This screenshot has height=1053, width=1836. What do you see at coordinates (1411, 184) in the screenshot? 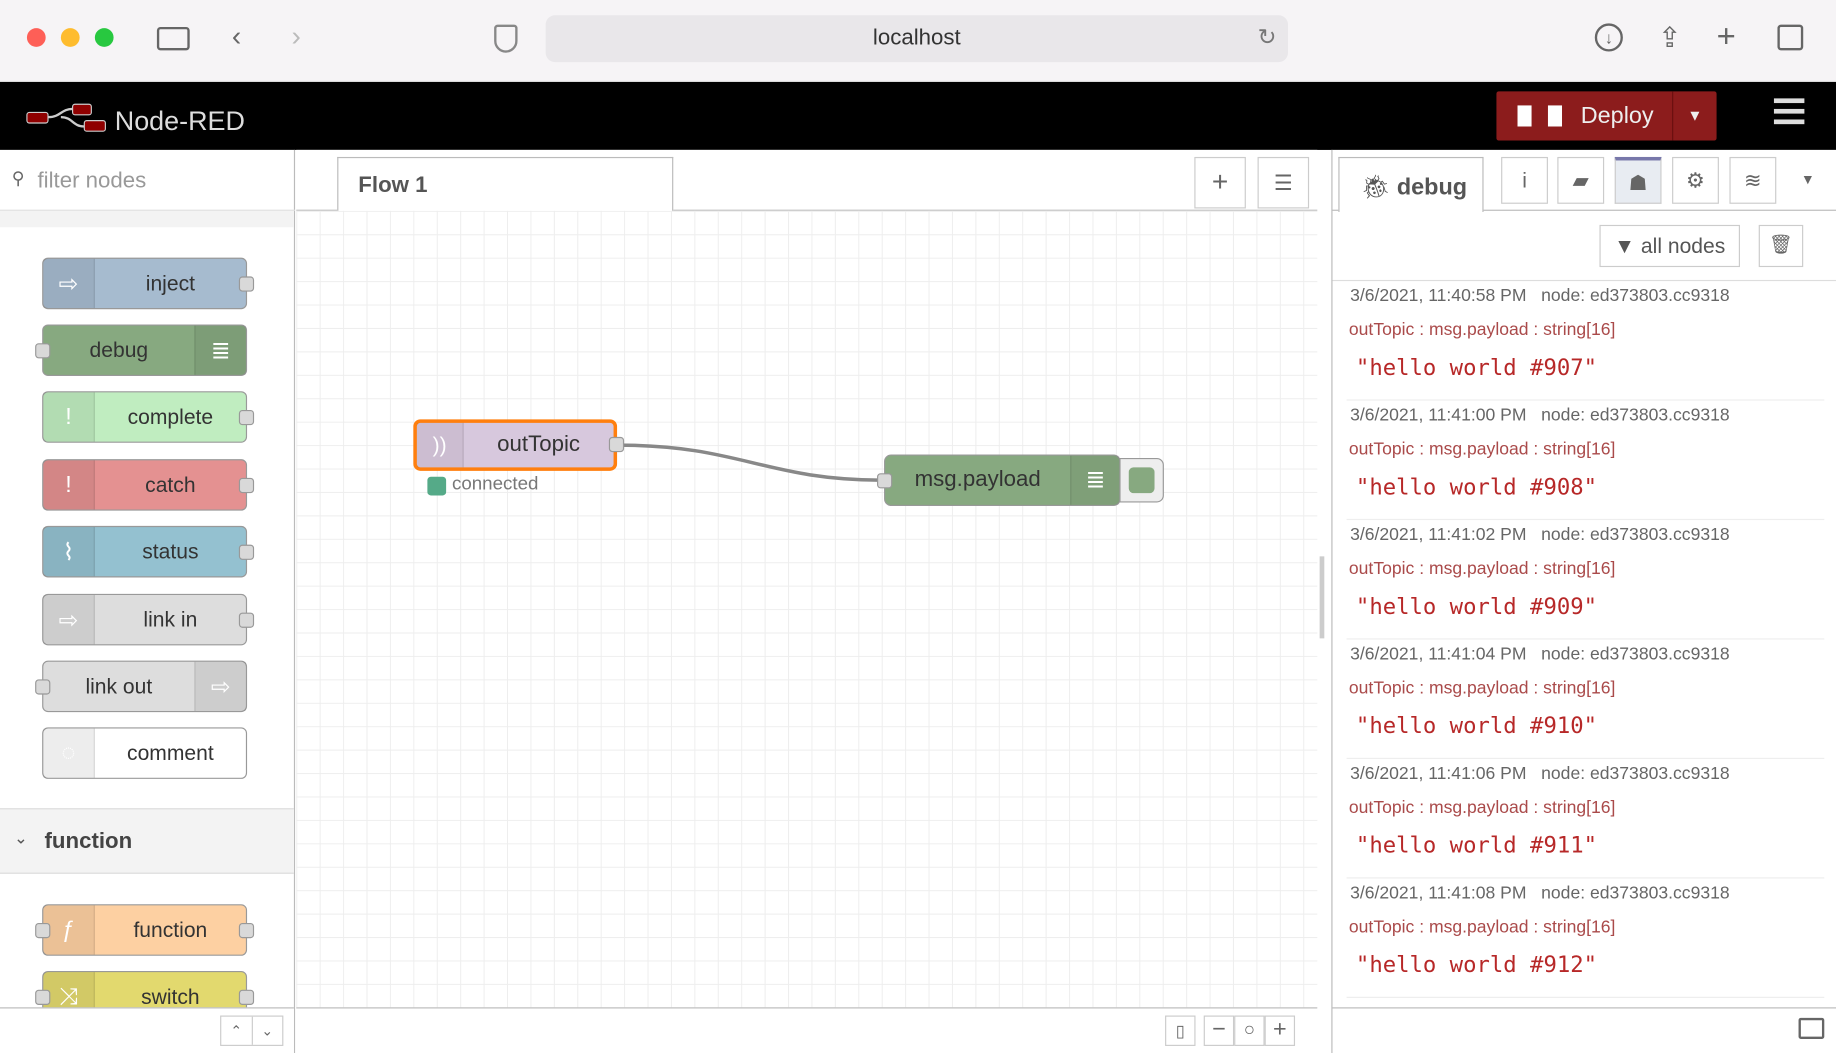
I see `tab-debug: 🐞︎ debug` at bounding box center [1411, 184].